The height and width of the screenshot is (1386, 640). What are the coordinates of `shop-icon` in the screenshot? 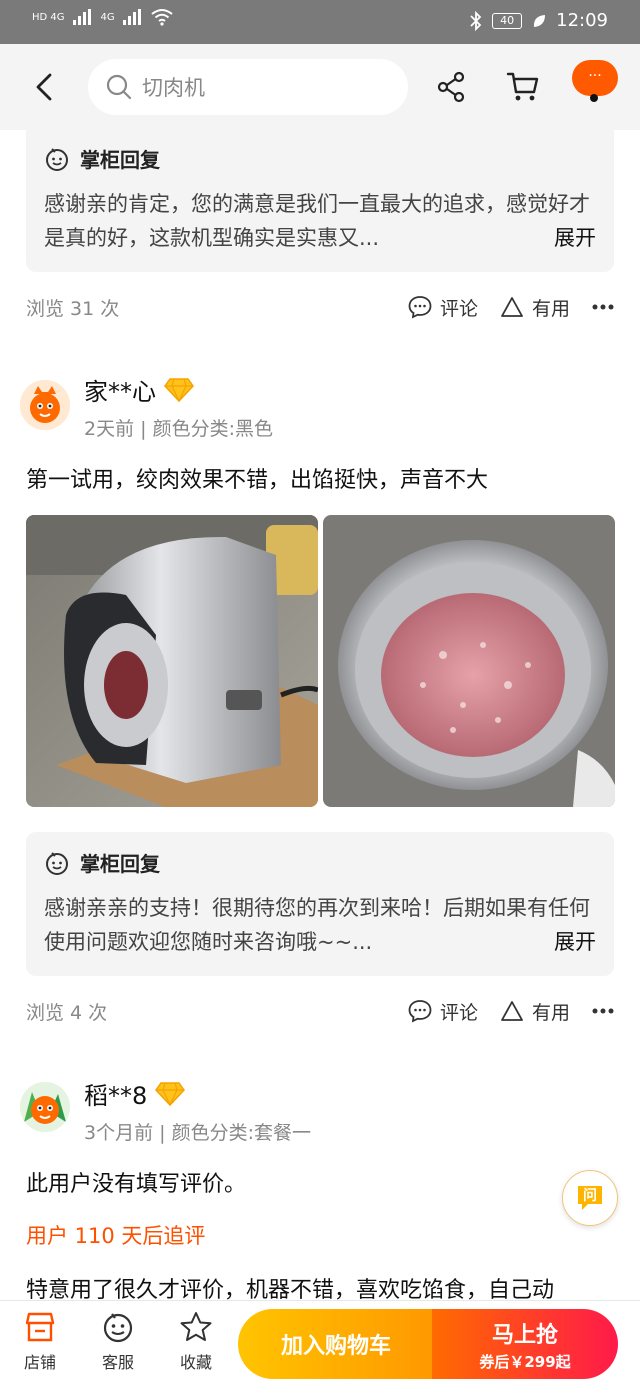 It's located at (40, 1327).